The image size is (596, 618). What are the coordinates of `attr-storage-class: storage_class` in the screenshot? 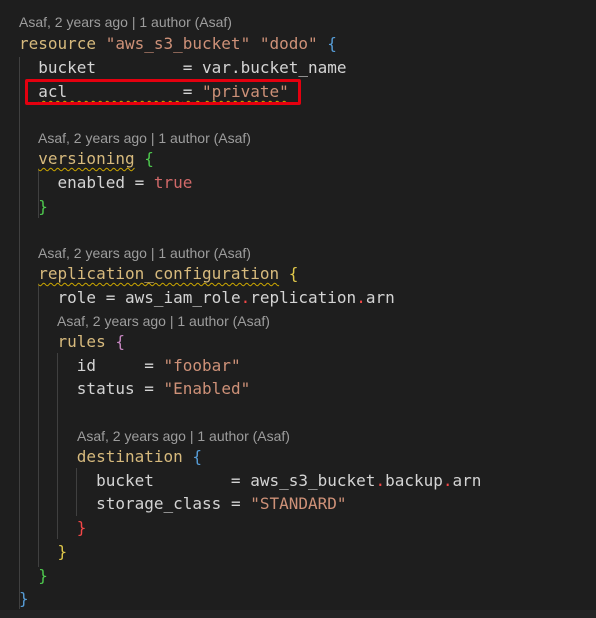 It's located at (159, 503).